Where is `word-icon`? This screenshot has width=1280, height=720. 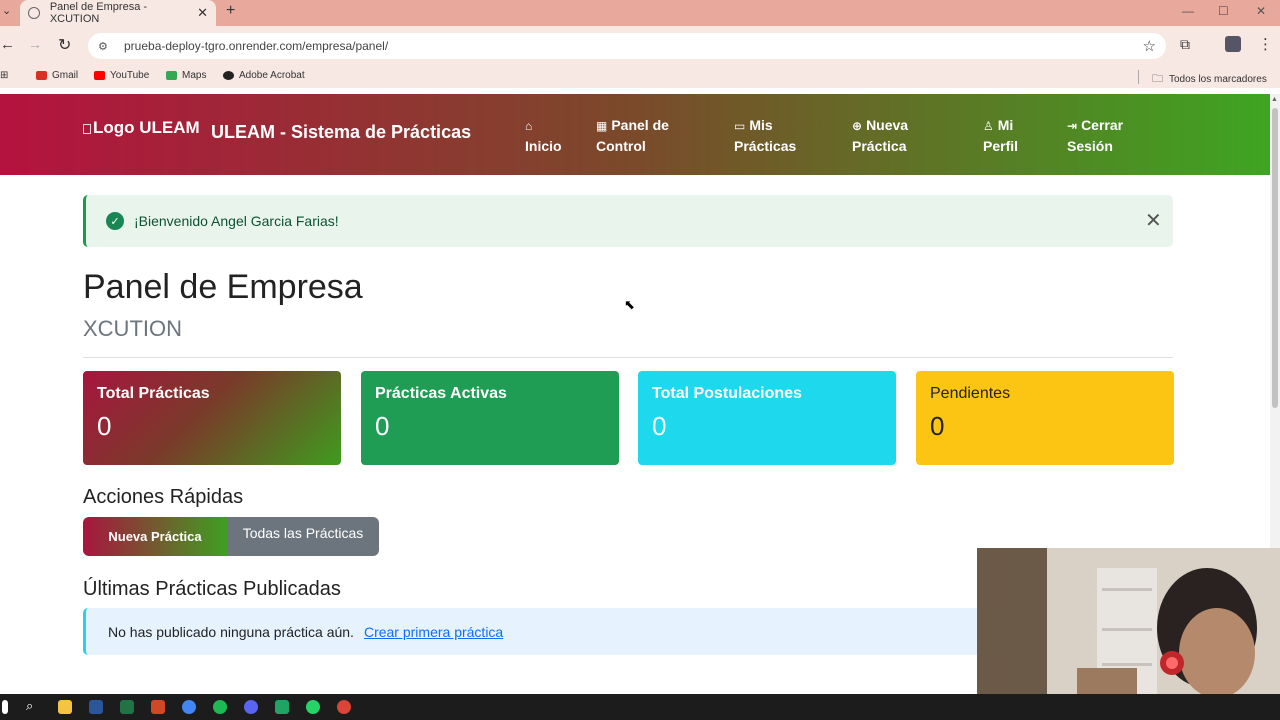
word-icon is located at coordinates (96, 707).